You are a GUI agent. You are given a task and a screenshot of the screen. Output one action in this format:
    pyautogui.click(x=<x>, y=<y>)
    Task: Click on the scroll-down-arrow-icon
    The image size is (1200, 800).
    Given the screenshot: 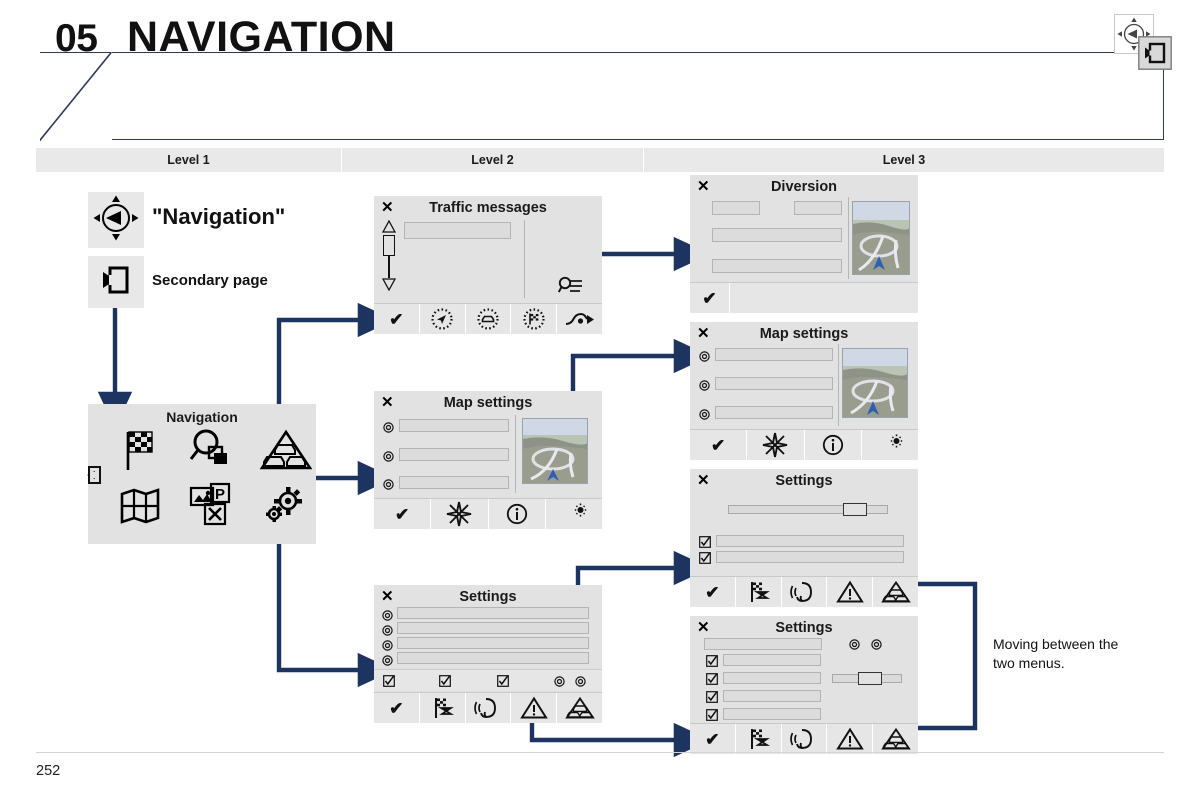 What is the action you would take?
    pyautogui.click(x=389, y=287)
    